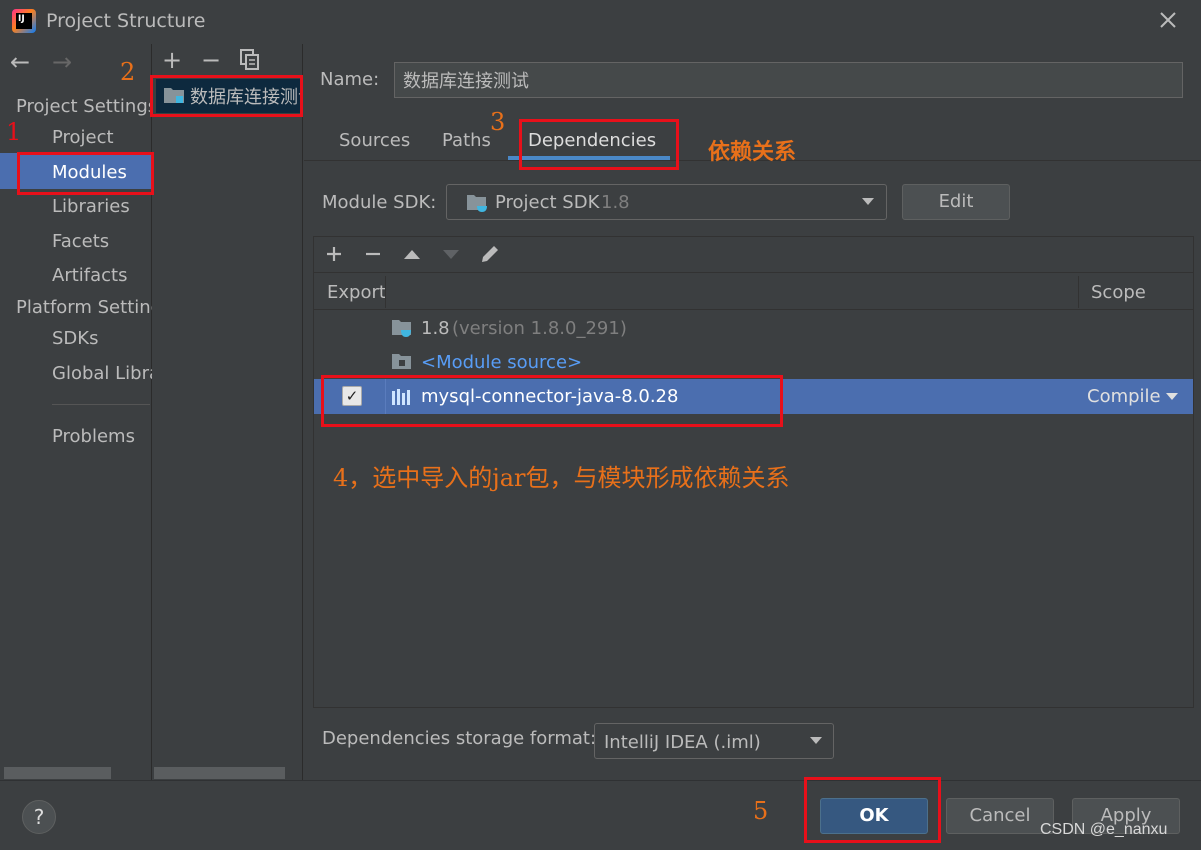 This screenshot has width=1201, height=850. What do you see at coordinates (459, 738) in the screenshot?
I see `storage-format-label: Dependencies storage format:` at bounding box center [459, 738].